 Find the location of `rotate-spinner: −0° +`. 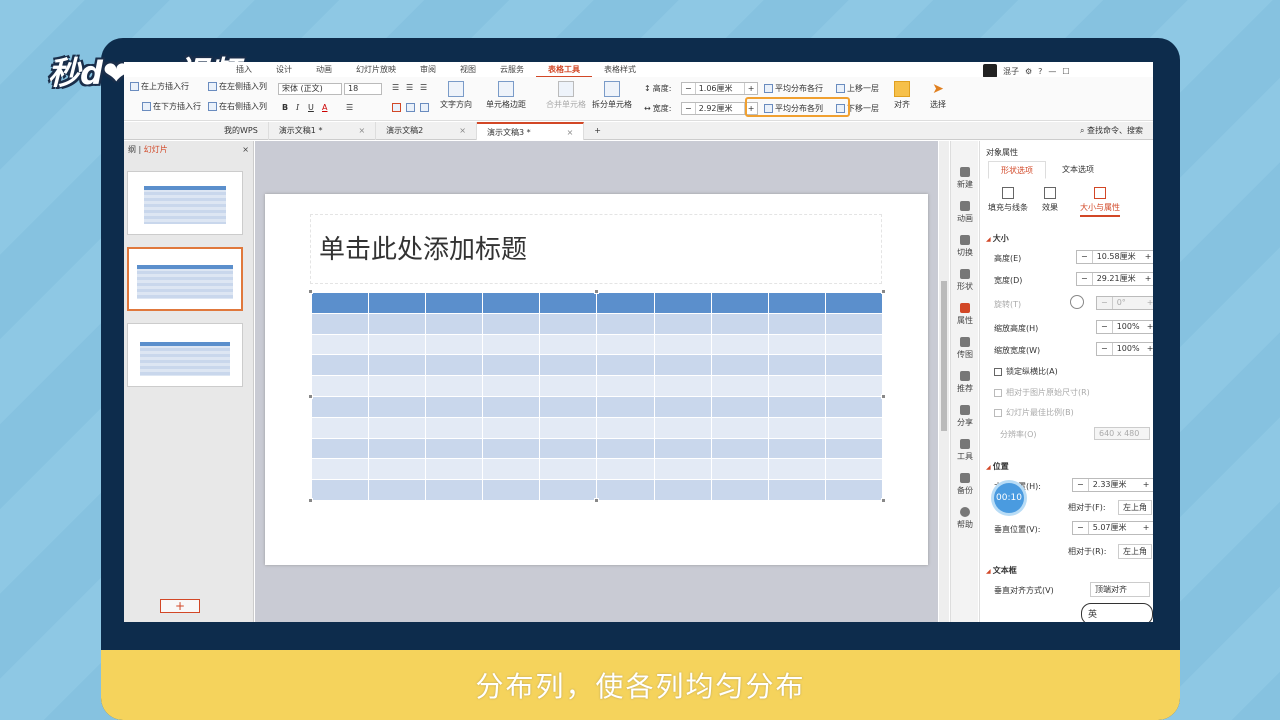

rotate-spinner: −0° + is located at coordinates (1124, 303).